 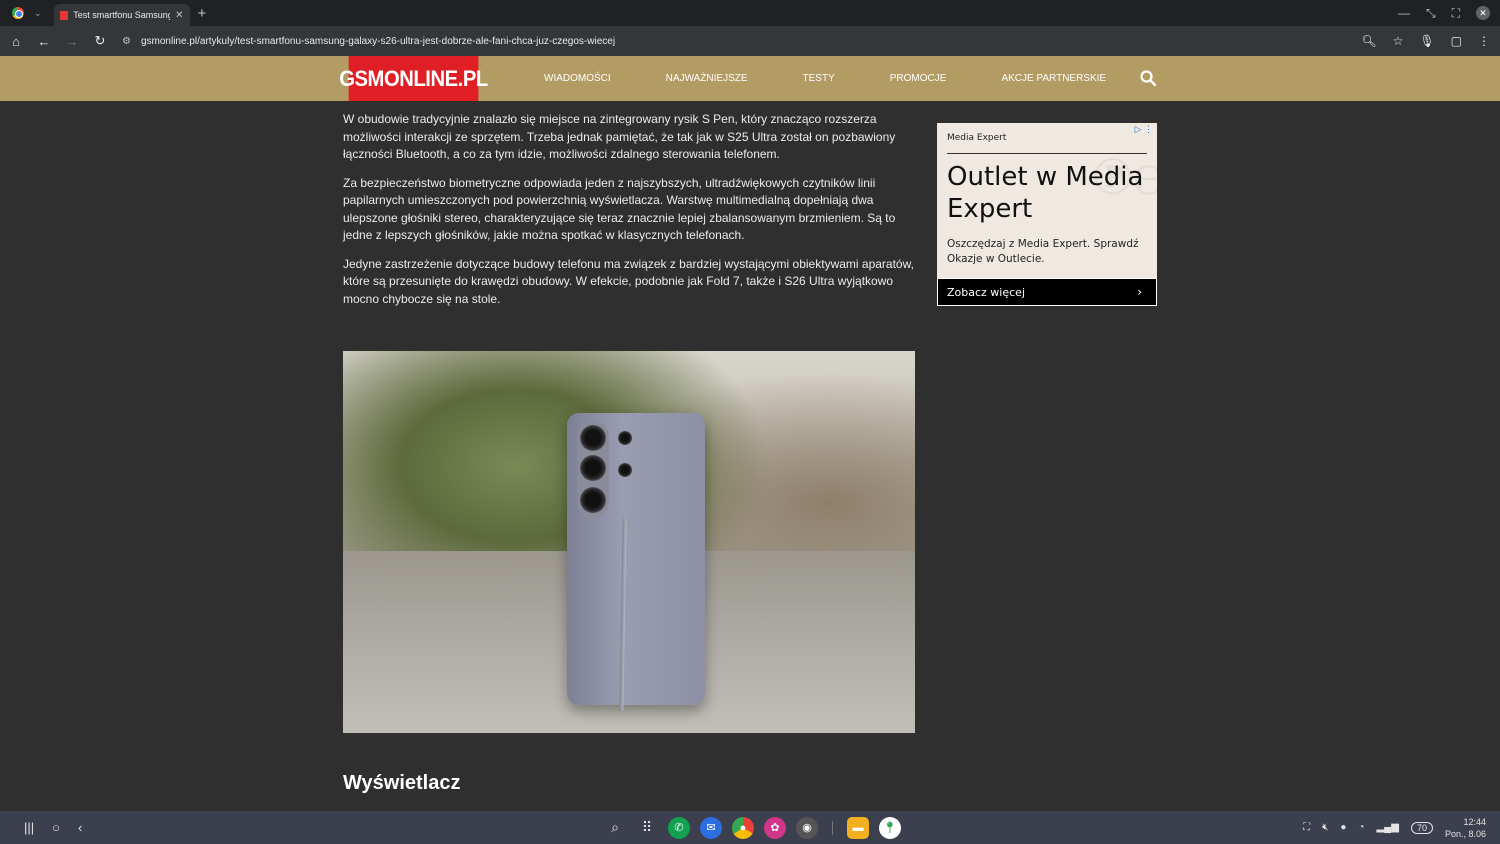 What do you see at coordinates (775, 827) in the screenshot?
I see `gallery-app-icon: ✿` at bounding box center [775, 827].